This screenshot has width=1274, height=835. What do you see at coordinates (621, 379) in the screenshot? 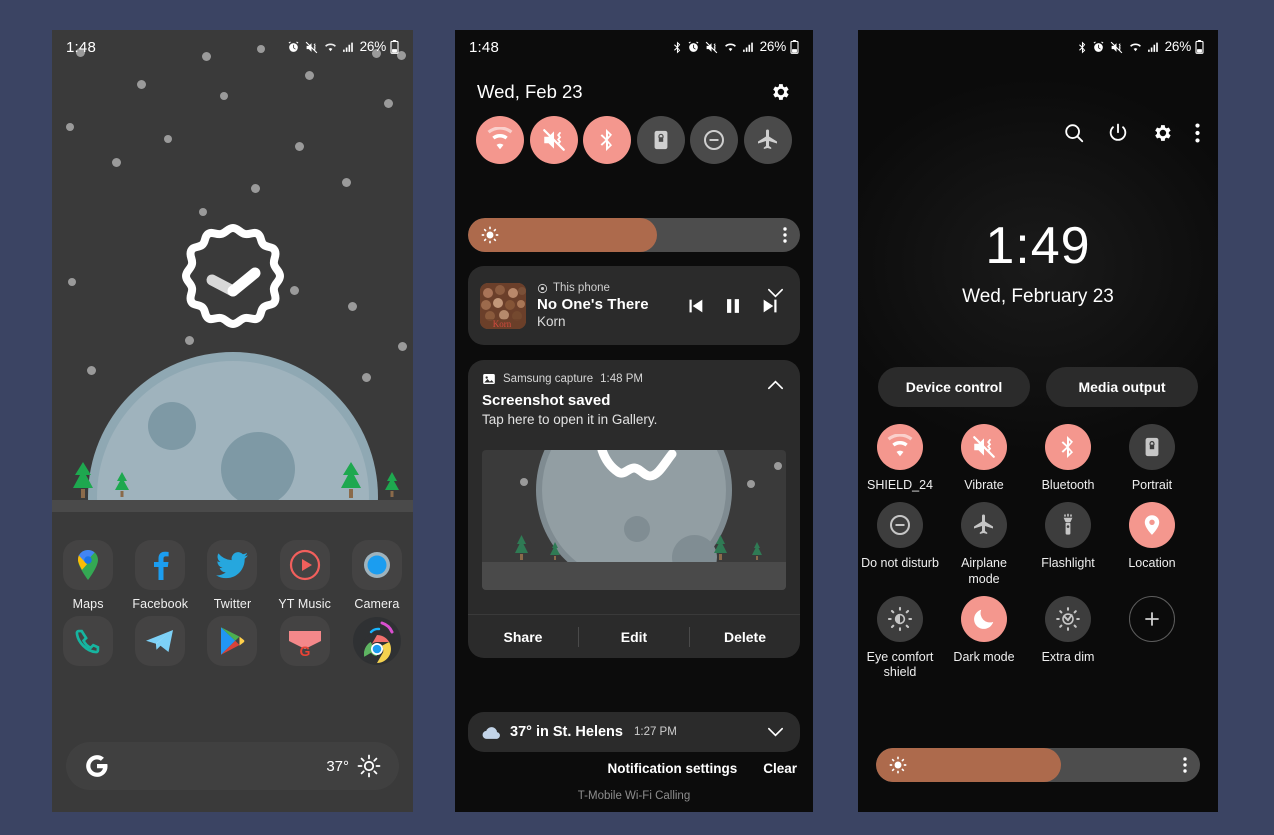
I see `notification-time: 1:48 PM` at bounding box center [621, 379].